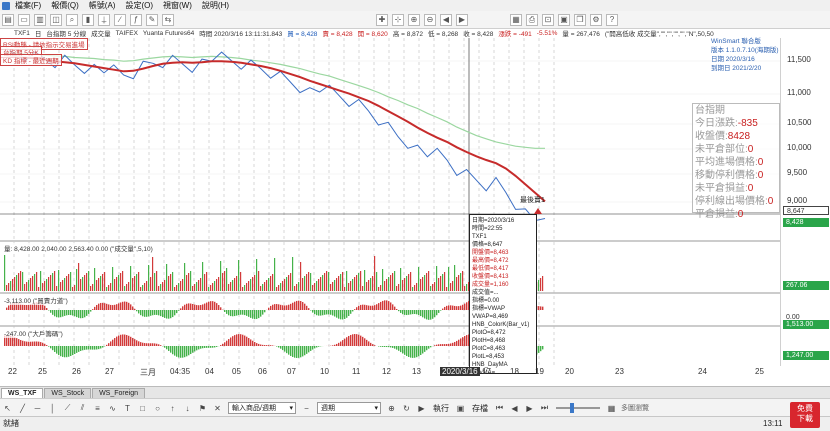  What do you see at coordinates (514, 408) in the screenshot?
I see `prev-icon: ◀` at bounding box center [514, 408].